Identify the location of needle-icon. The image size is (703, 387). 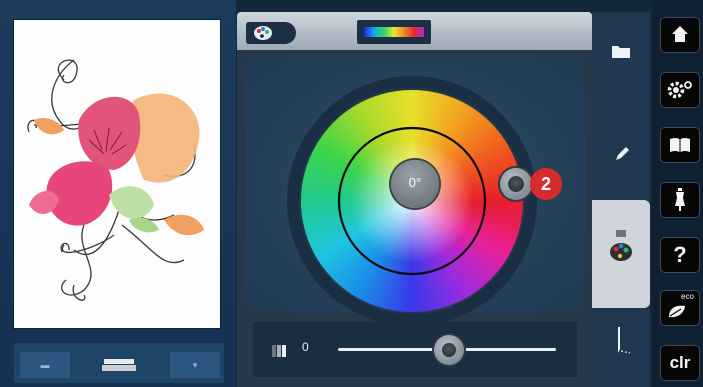
(624, 340).